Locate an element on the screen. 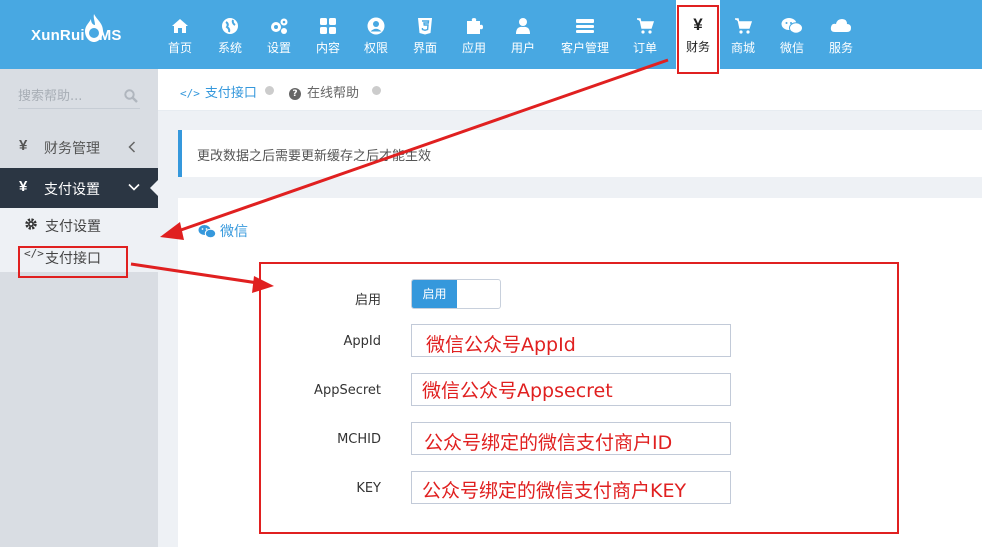 This screenshot has width=982, height=547. annotation-arrow-form is located at coordinates (194, 273).